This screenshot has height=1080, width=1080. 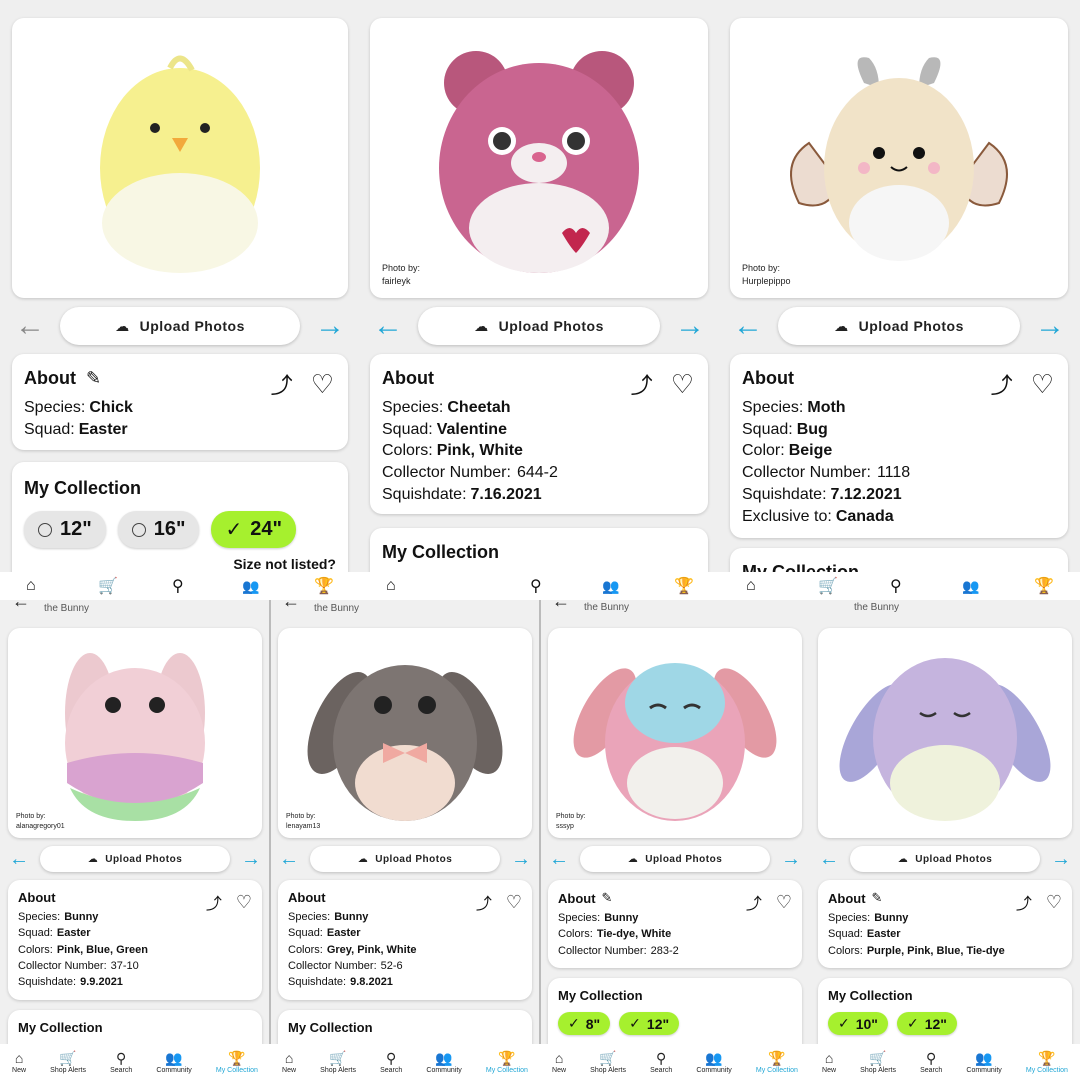 What do you see at coordinates (899, 158) in the screenshot?
I see `photo-card: Photo by: Hurplepippo` at bounding box center [899, 158].